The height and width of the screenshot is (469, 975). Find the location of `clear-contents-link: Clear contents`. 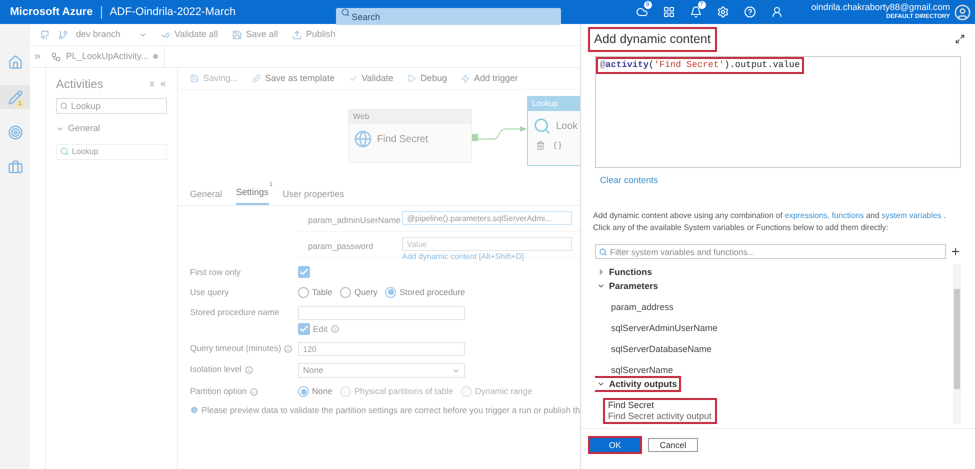

clear-contents-link: Clear contents is located at coordinates (629, 181).